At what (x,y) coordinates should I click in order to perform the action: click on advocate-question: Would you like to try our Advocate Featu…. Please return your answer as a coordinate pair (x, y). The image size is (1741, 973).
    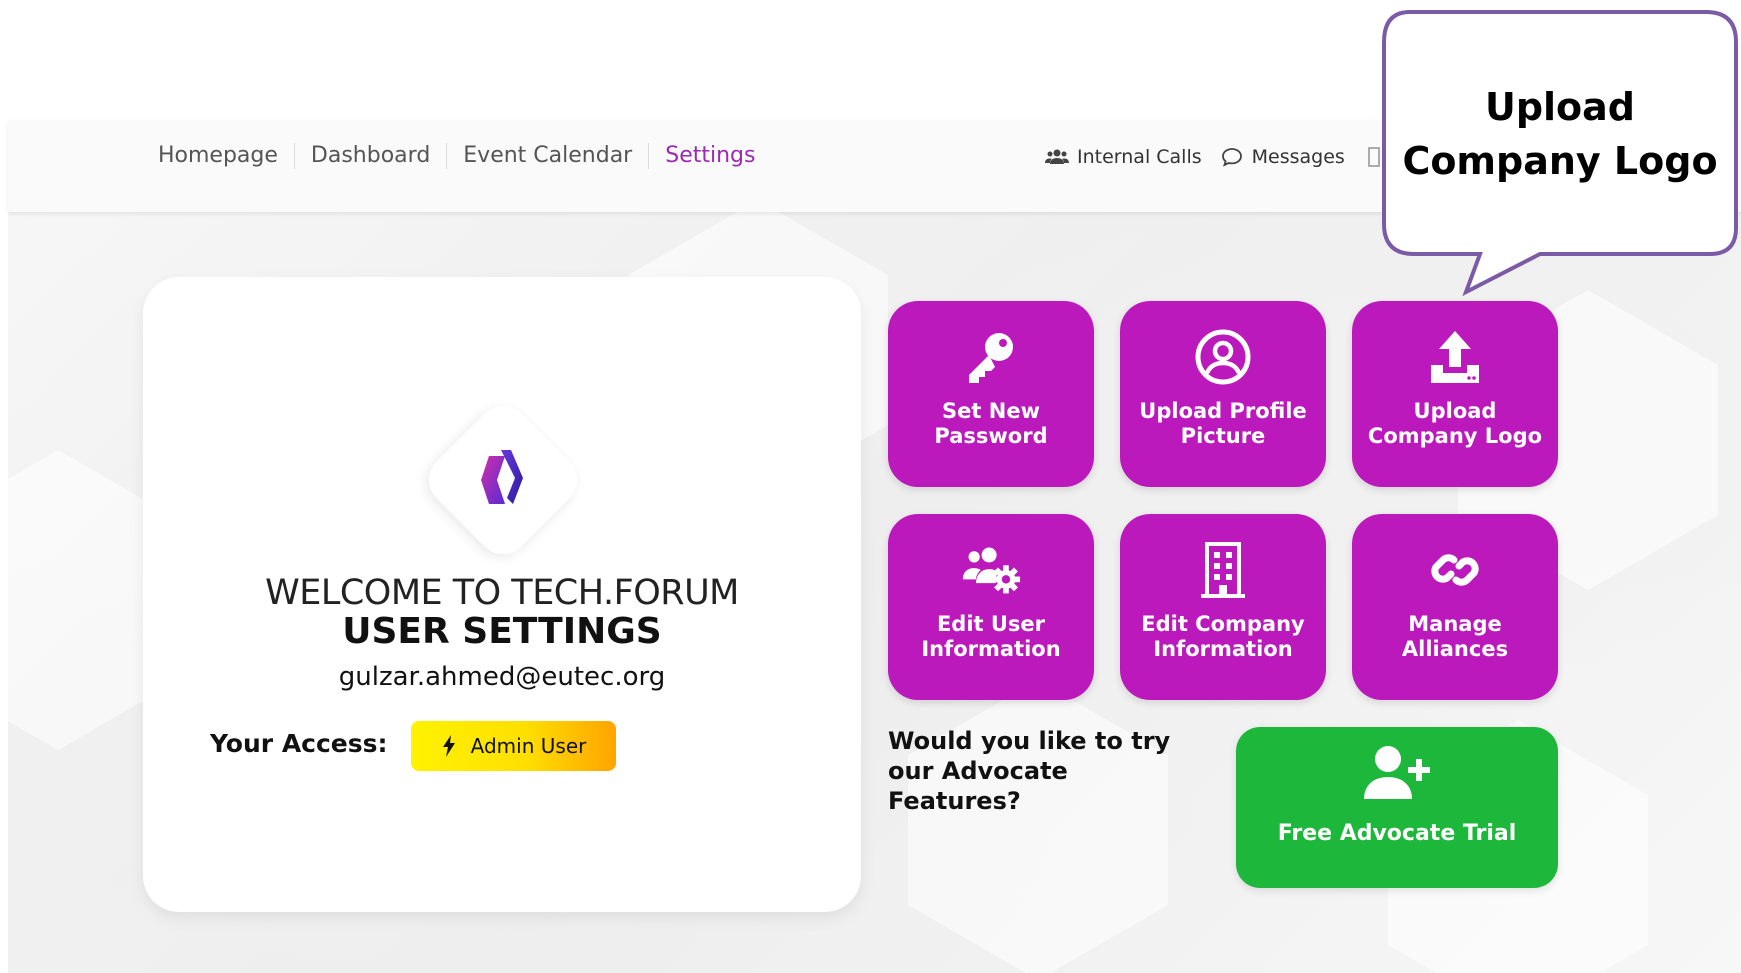
    Looking at the image, I should click on (1029, 771).